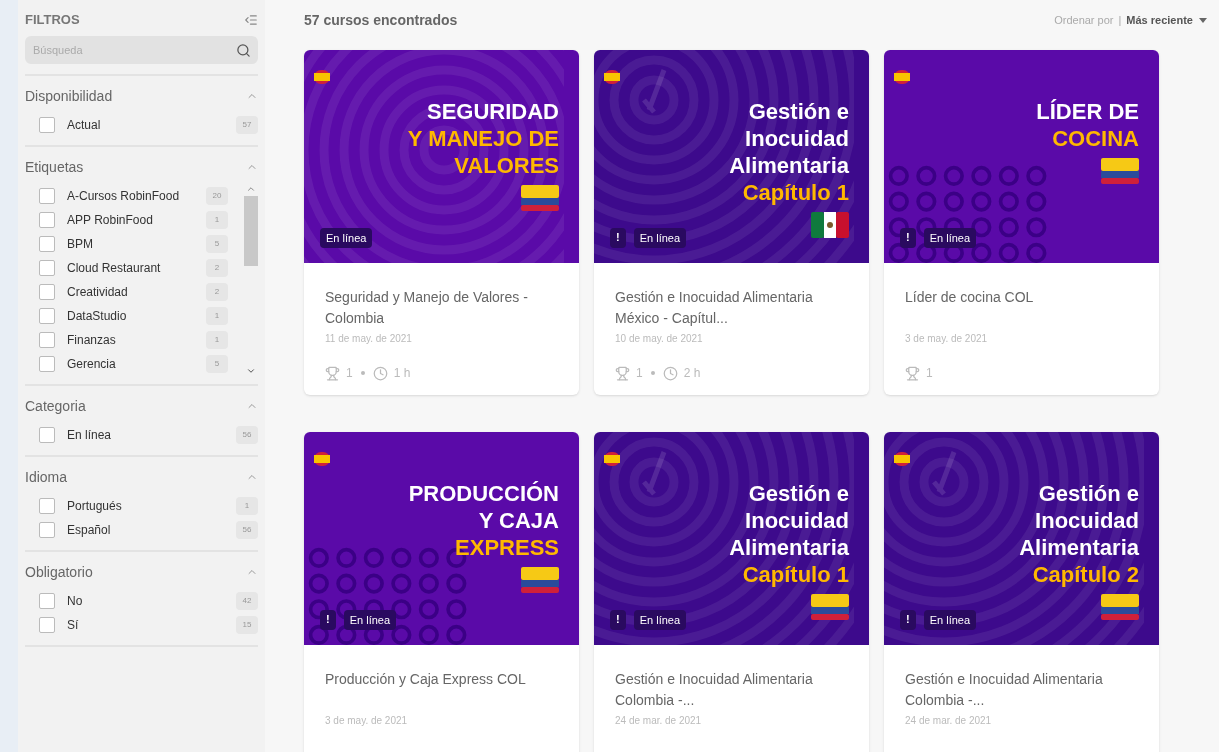 This screenshot has height=752, width=1219. I want to click on filter-option-label: APP RobinFood, so click(136, 219).